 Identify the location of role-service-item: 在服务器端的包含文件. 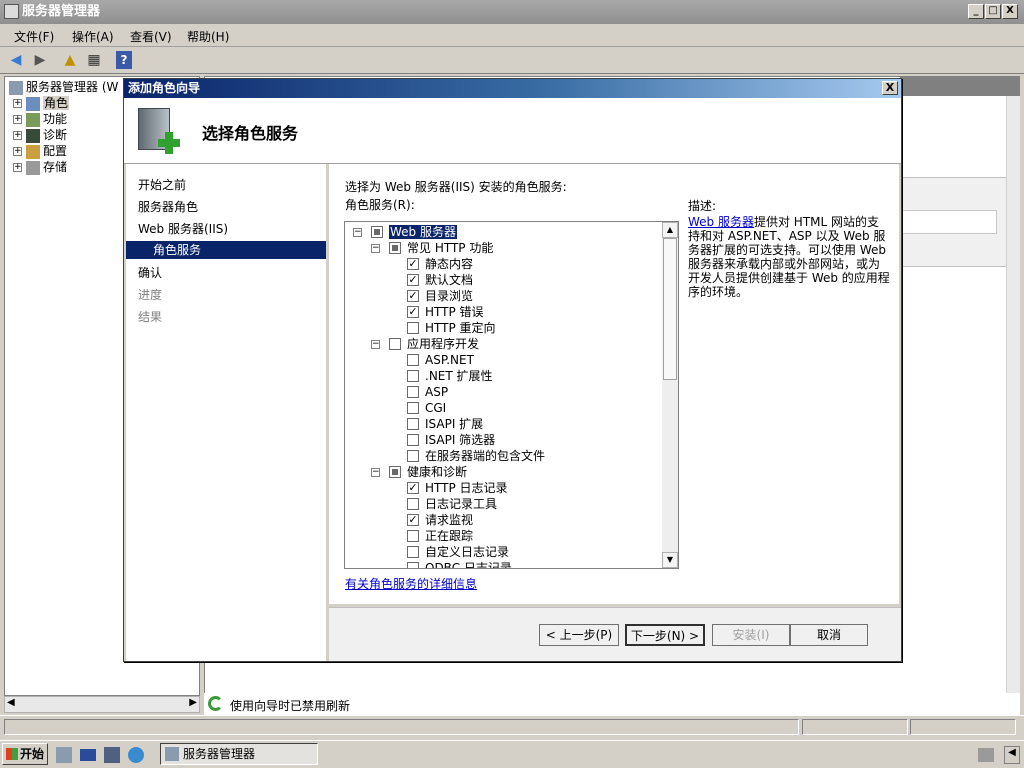
(476, 456).